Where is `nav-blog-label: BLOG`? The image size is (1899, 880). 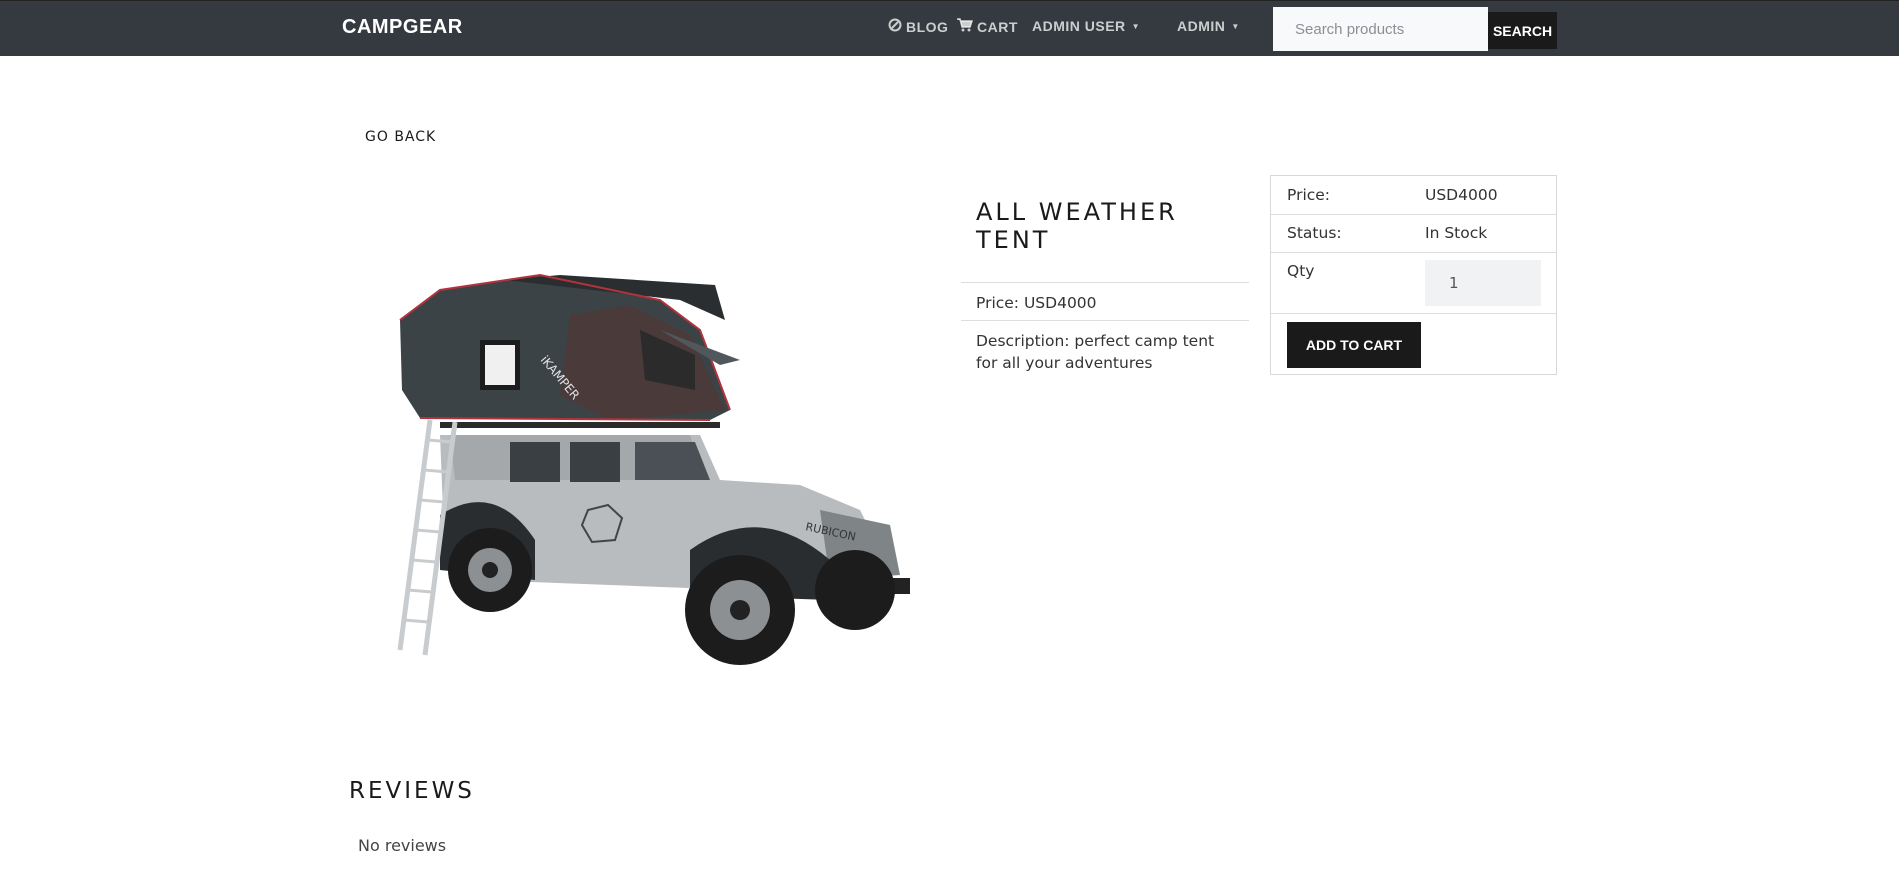
nav-blog-label: BLOG is located at coordinates (927, 26).